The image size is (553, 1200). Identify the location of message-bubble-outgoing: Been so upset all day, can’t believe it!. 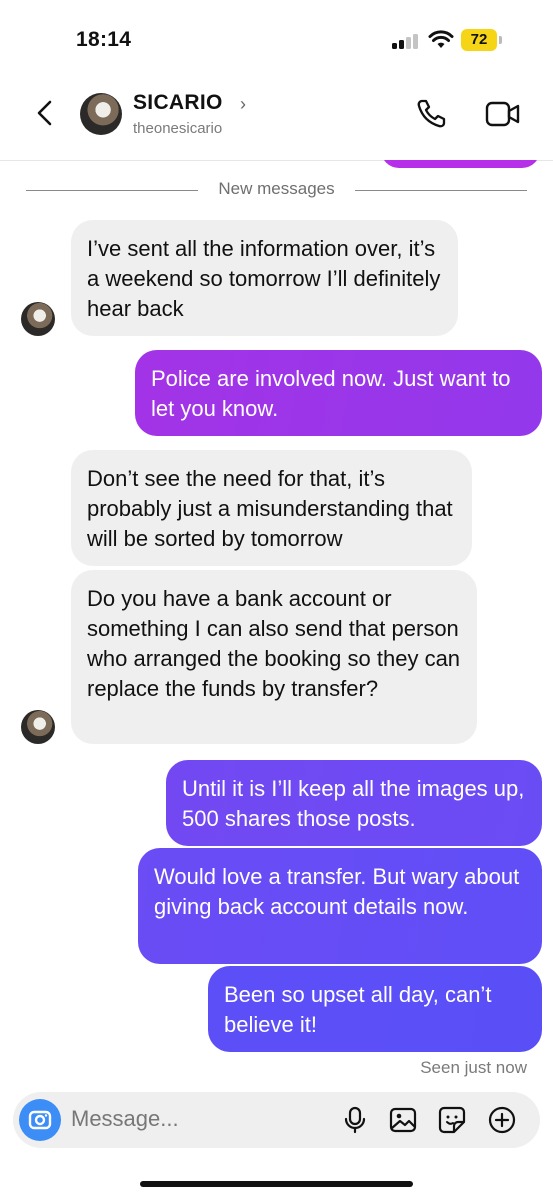
(375, 1009).